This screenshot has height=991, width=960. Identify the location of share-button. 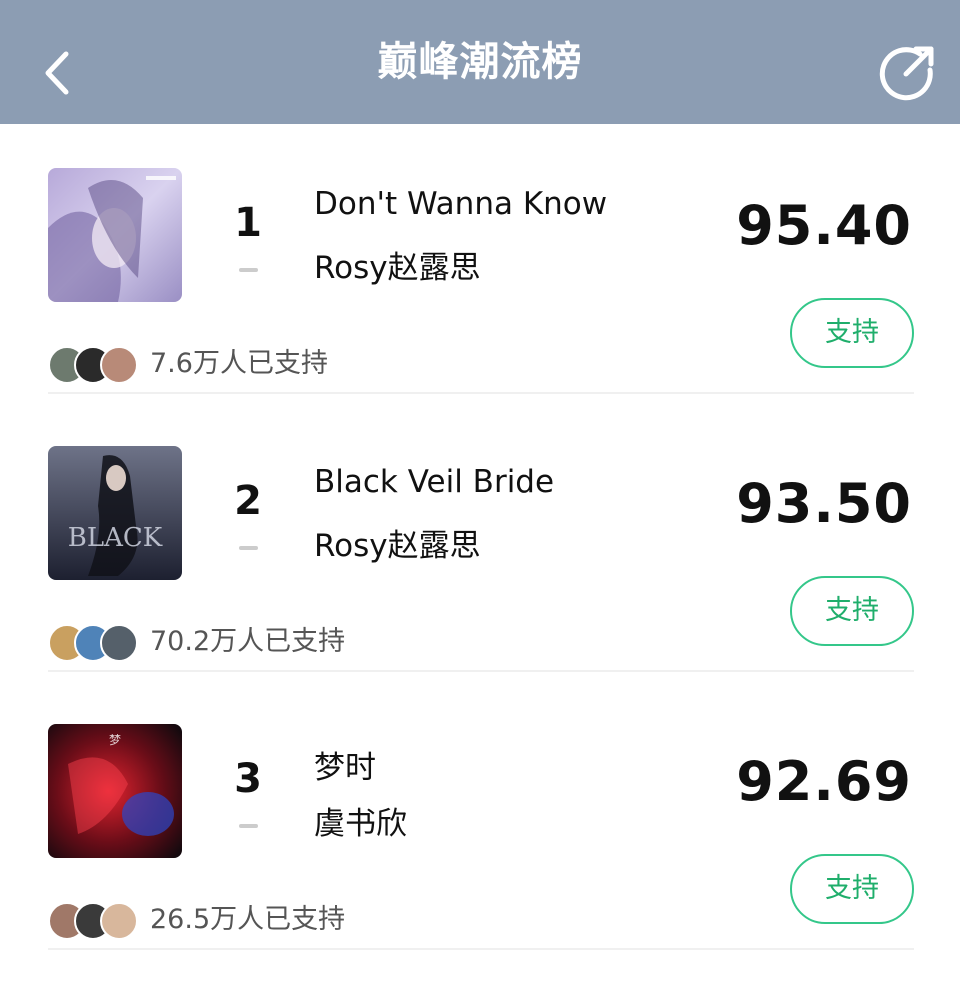
(909, 75).